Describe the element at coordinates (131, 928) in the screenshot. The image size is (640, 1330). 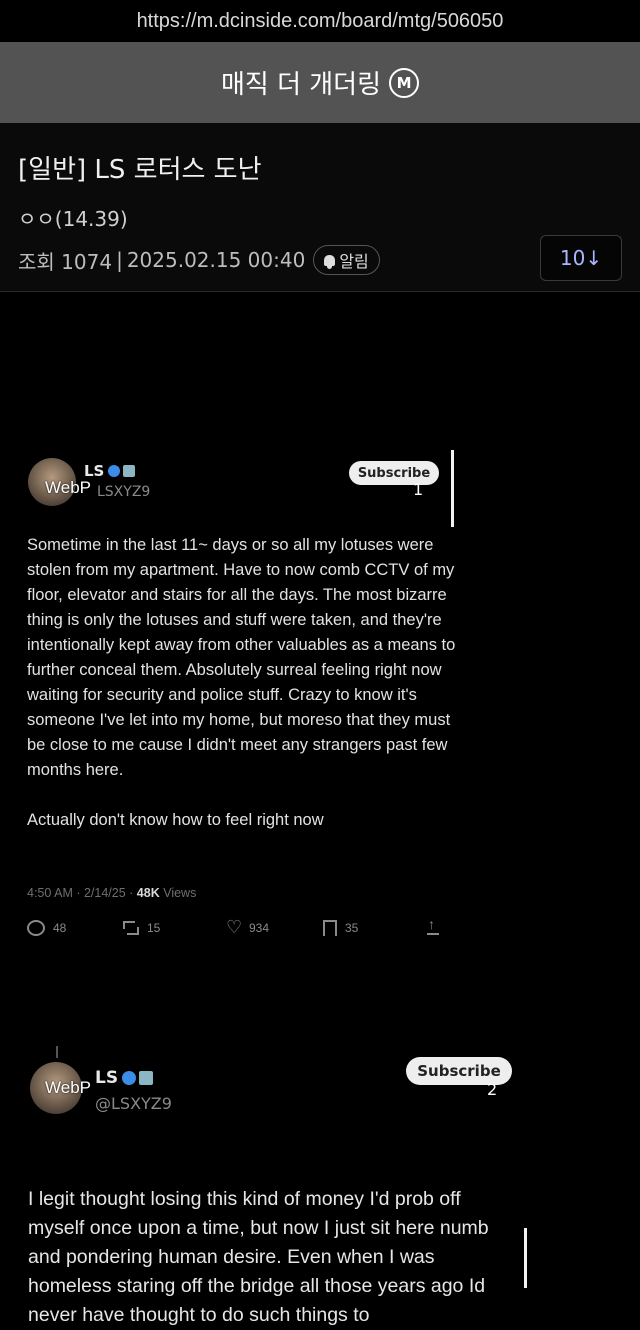
I see `retweet-icon` at that location.